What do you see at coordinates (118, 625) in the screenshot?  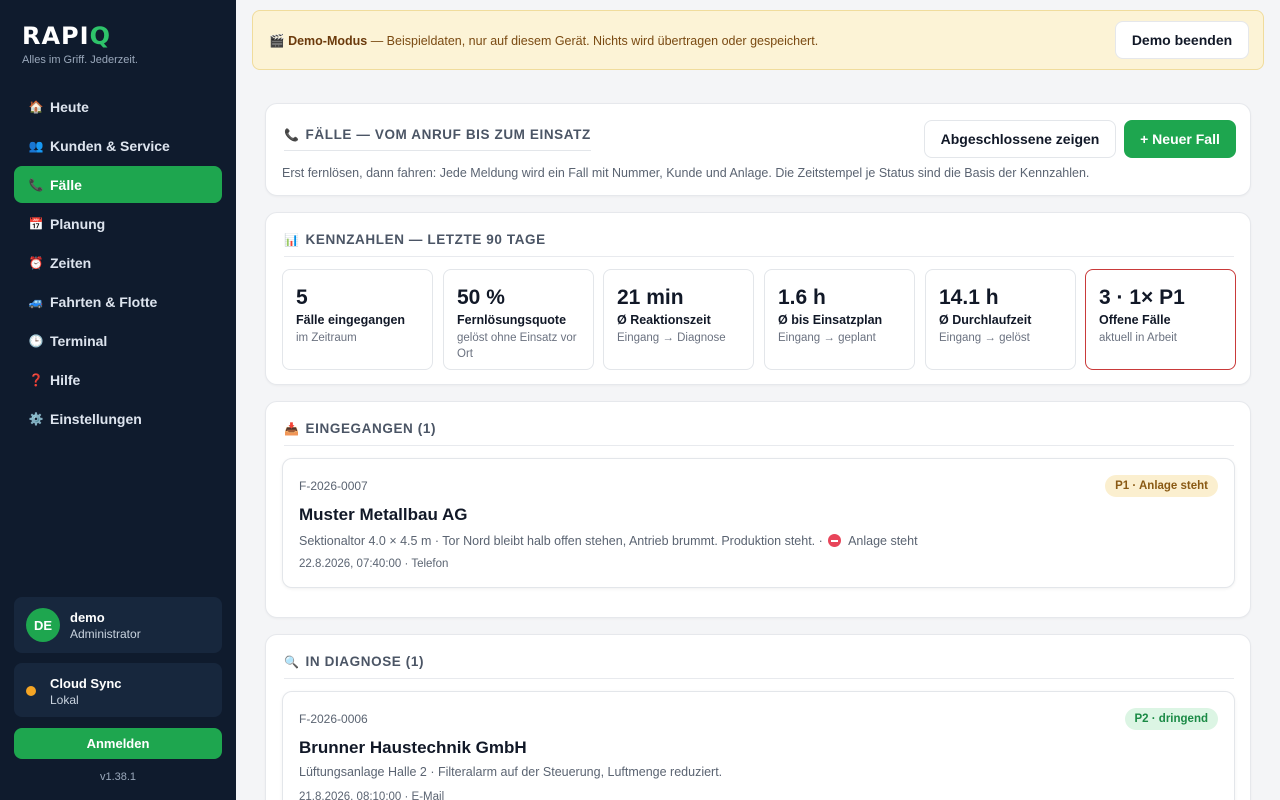 I see `user-card: DE demo Administrator` at bounding box center [118, 625].